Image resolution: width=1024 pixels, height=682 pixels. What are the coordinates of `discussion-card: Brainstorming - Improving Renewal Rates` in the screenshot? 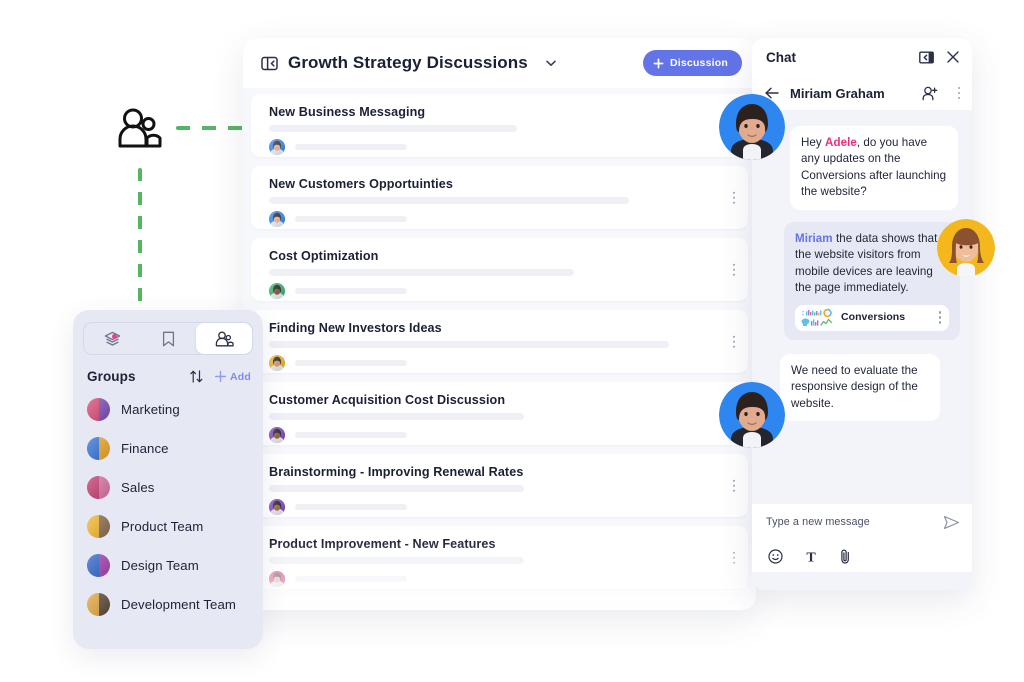 It's located at (499, 485).